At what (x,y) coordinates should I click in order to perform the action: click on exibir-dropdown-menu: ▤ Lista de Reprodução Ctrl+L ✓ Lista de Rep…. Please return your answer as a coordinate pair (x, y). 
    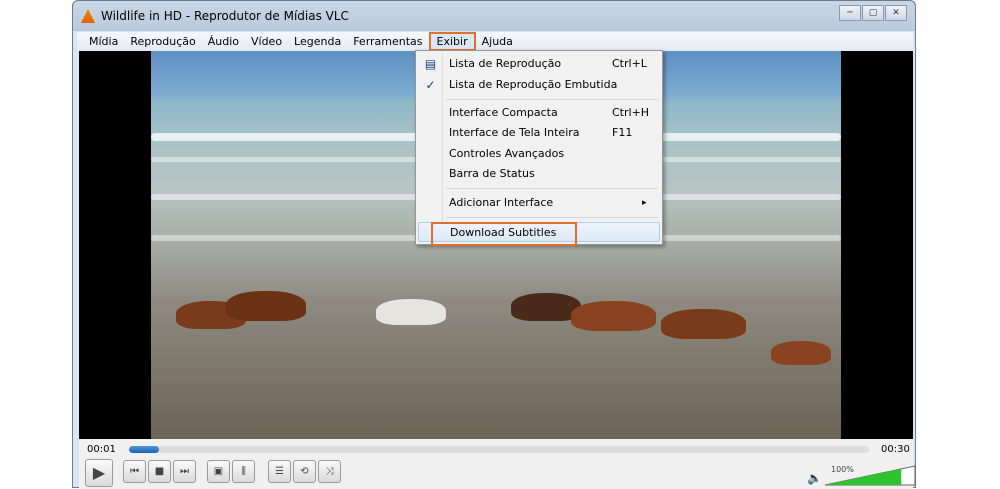
    Looking at the image, I should click on (539, 148).